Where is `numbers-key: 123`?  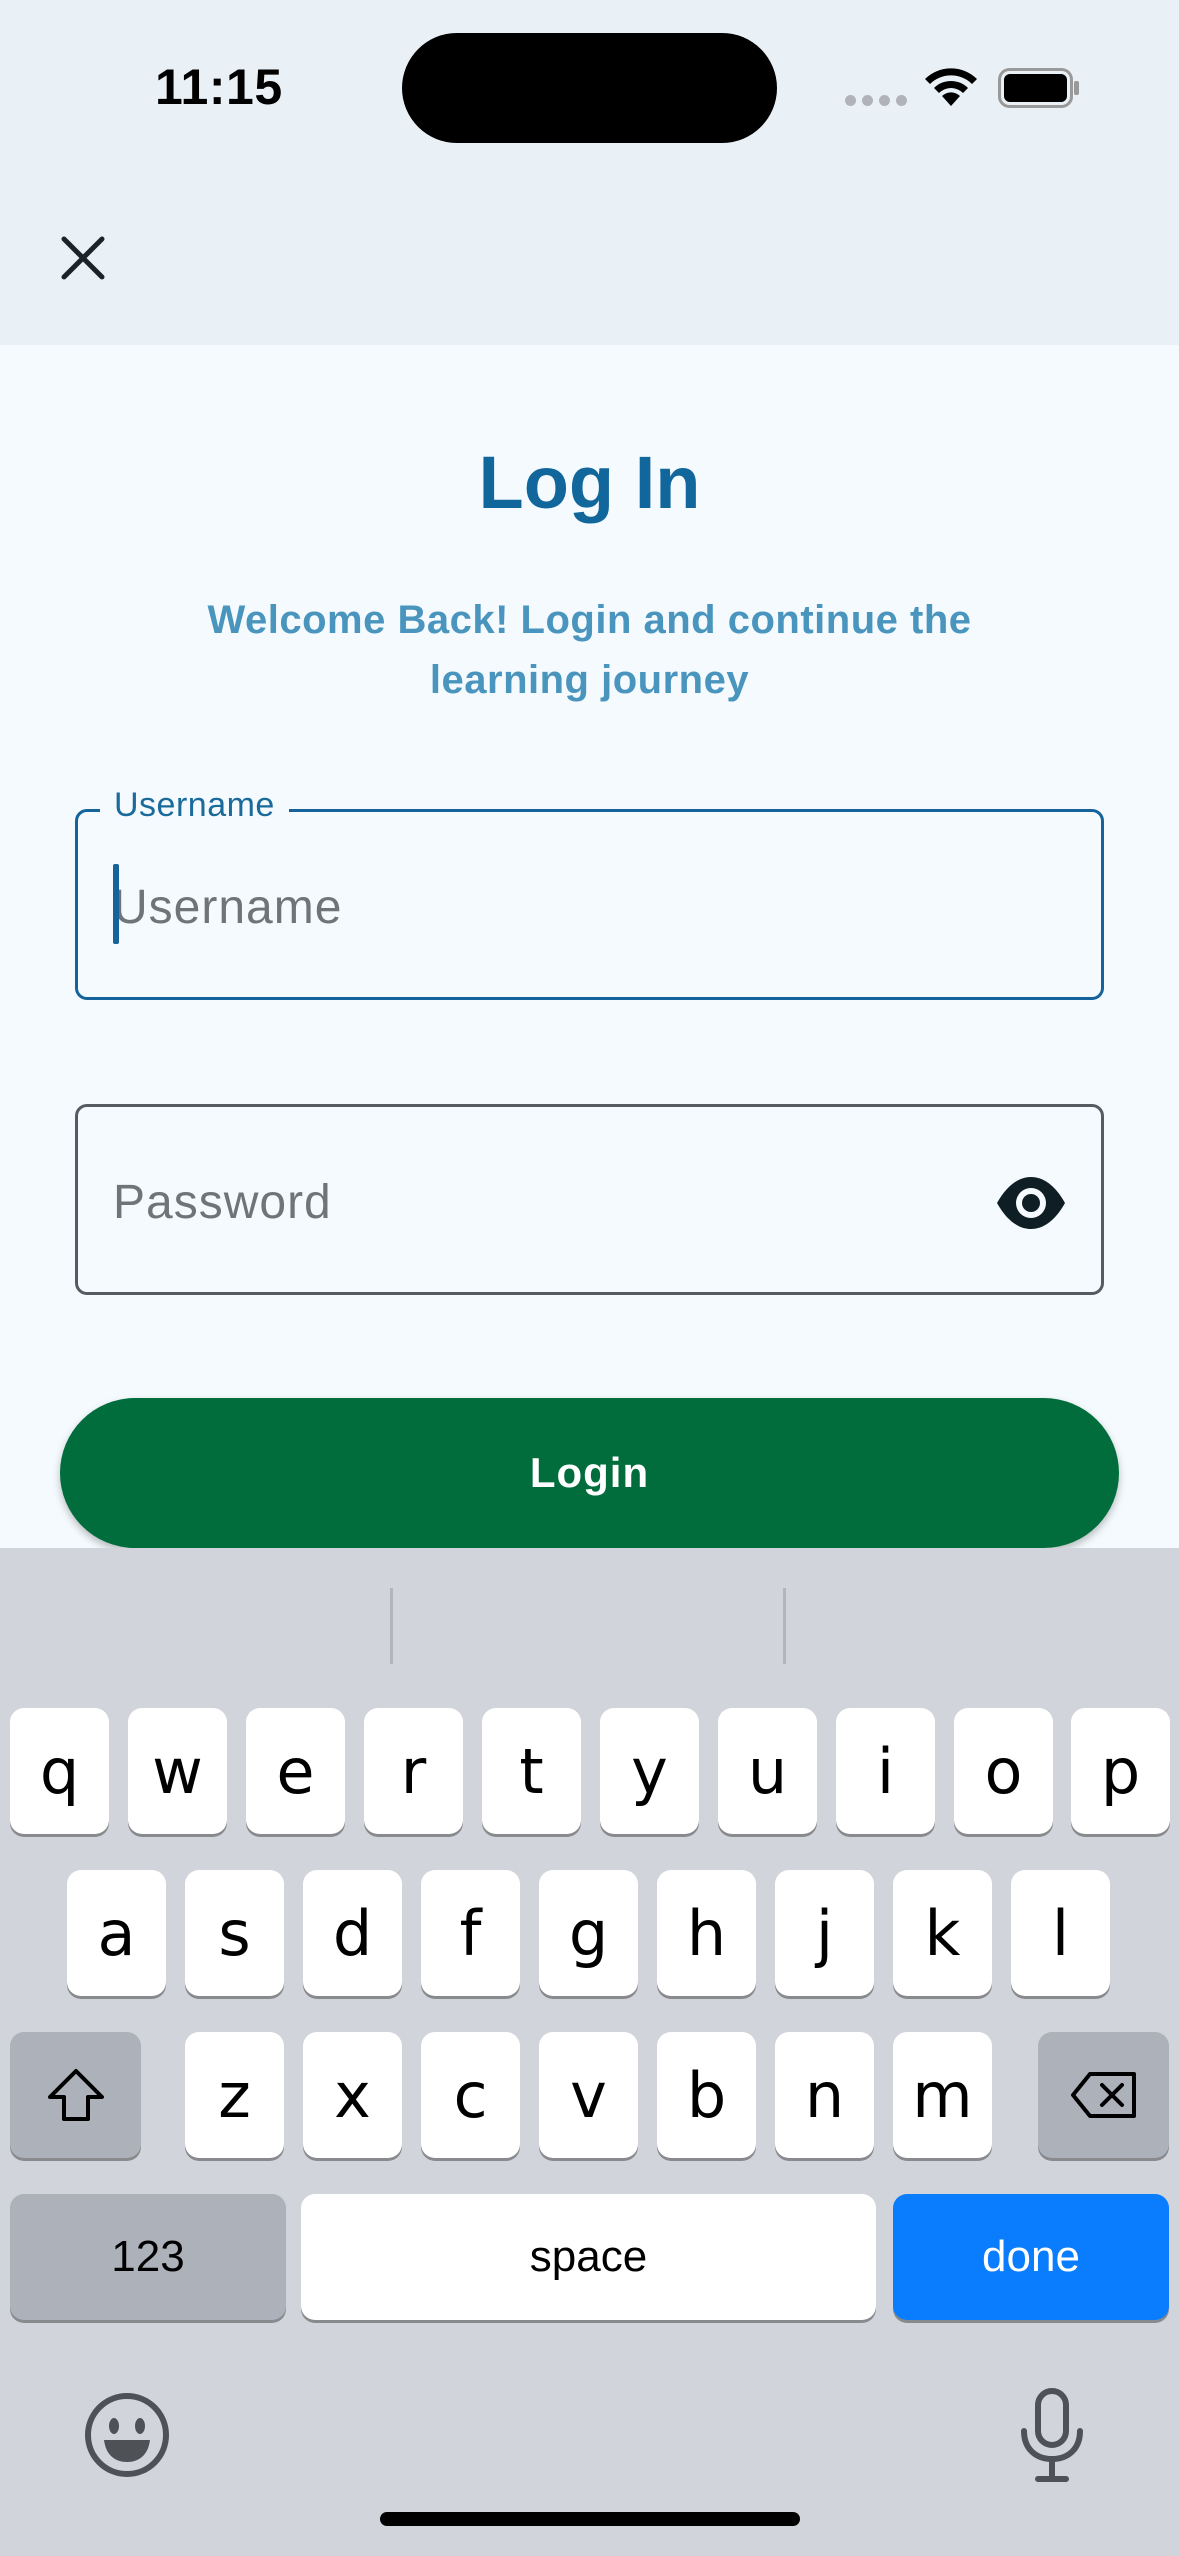
numbers-key: 123 is located at coordinates (148, 2257).